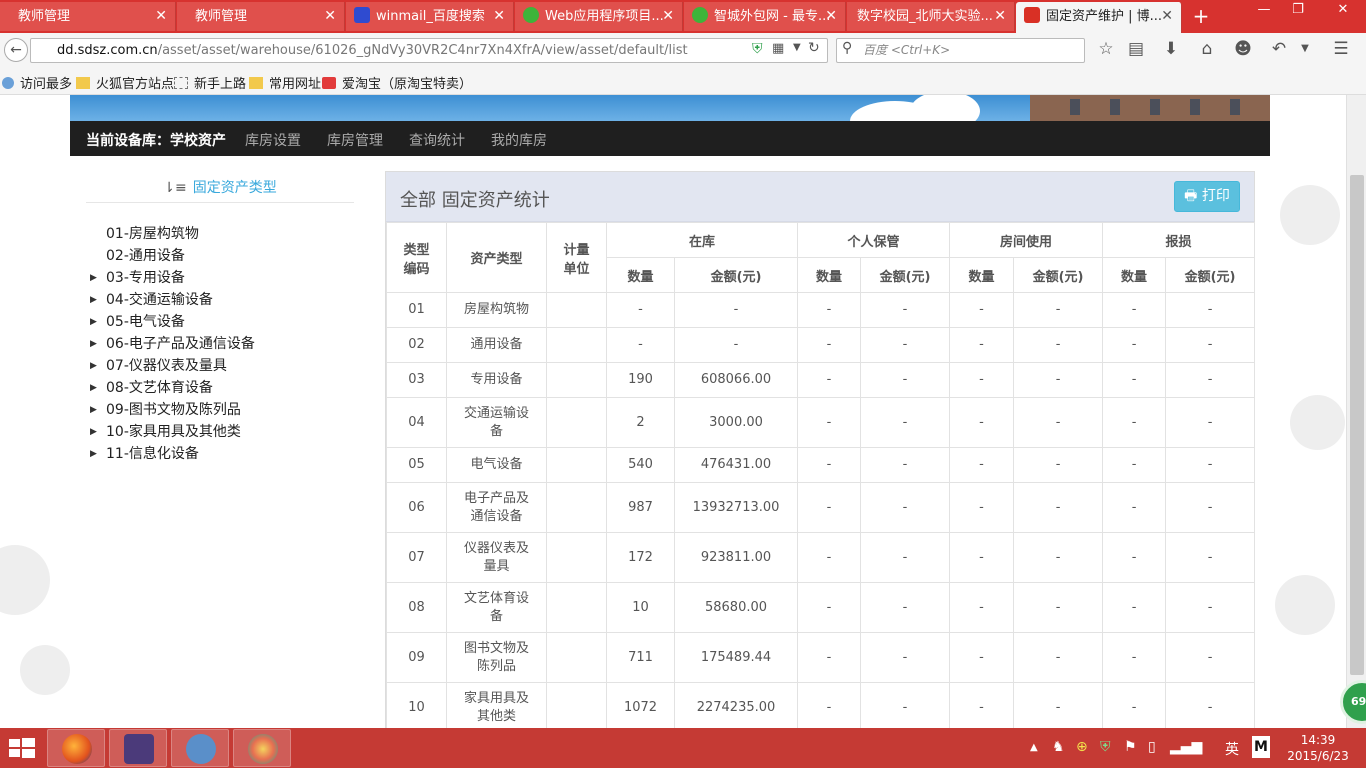  Describe the element at coordinates (1202, 747) in the screenshot. I see `volume-icon: 🔈︎` at that location.